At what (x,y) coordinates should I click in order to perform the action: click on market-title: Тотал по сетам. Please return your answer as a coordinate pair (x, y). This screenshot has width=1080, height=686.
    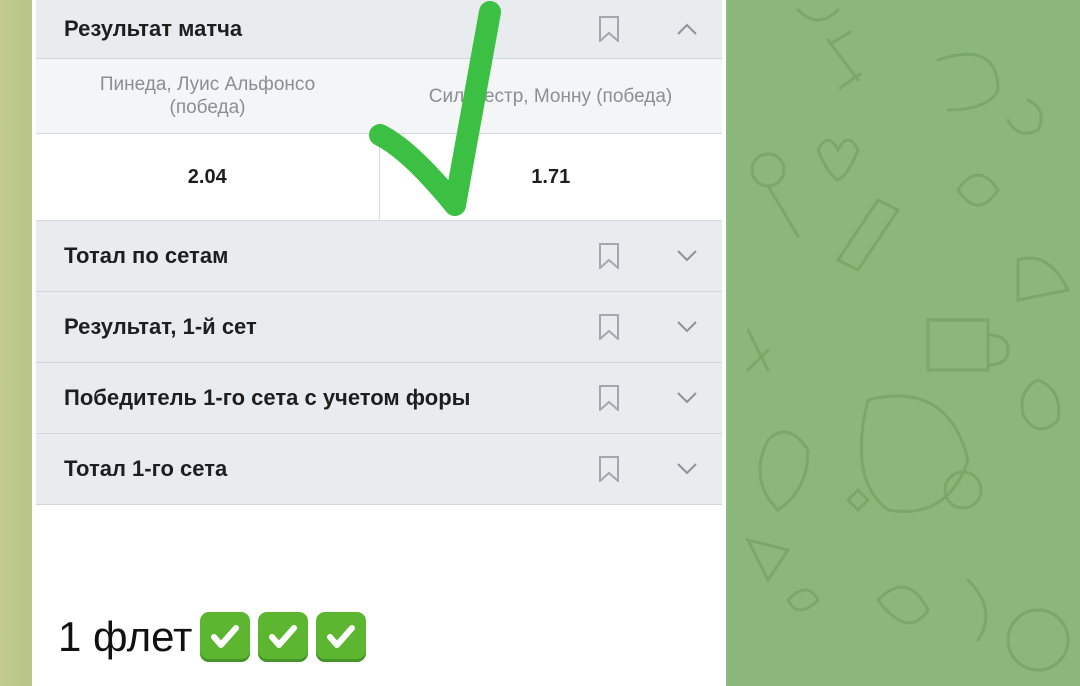
    Looking at the image, I should click on (146, 255).